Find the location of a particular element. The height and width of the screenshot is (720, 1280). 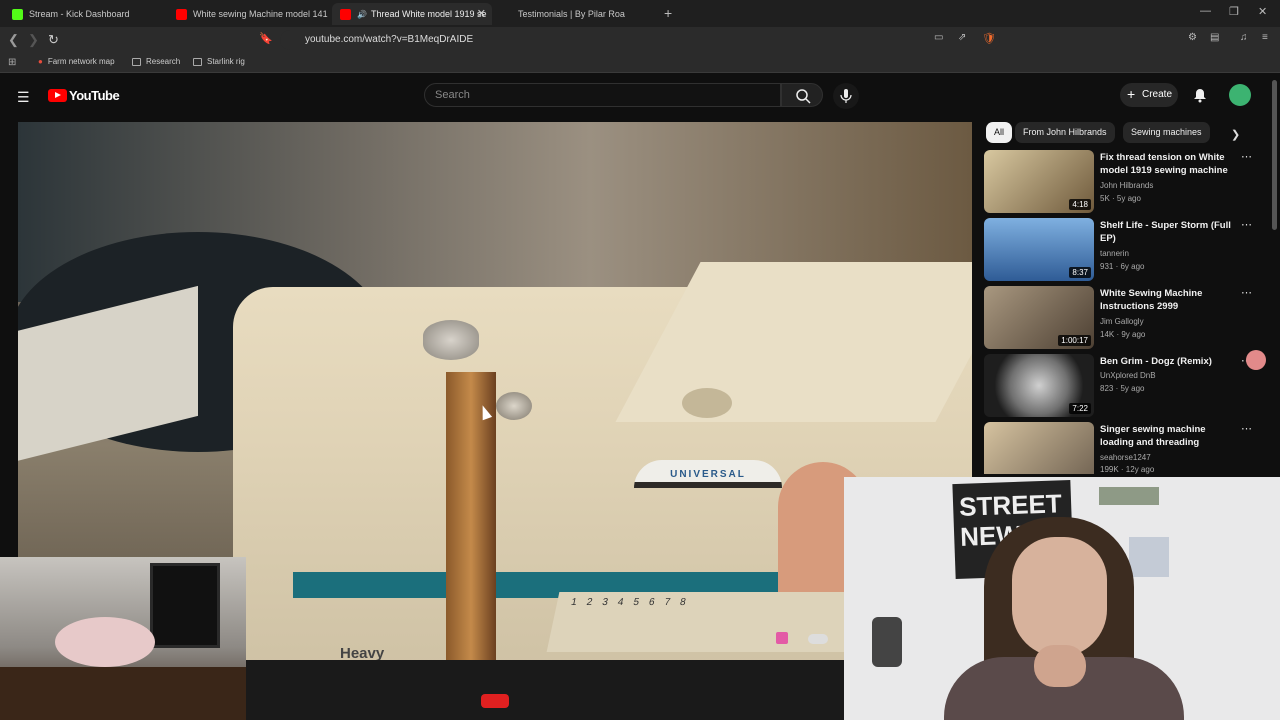

chip-sewing-machines: Sewing machines is located at coordinates (1166, 132).